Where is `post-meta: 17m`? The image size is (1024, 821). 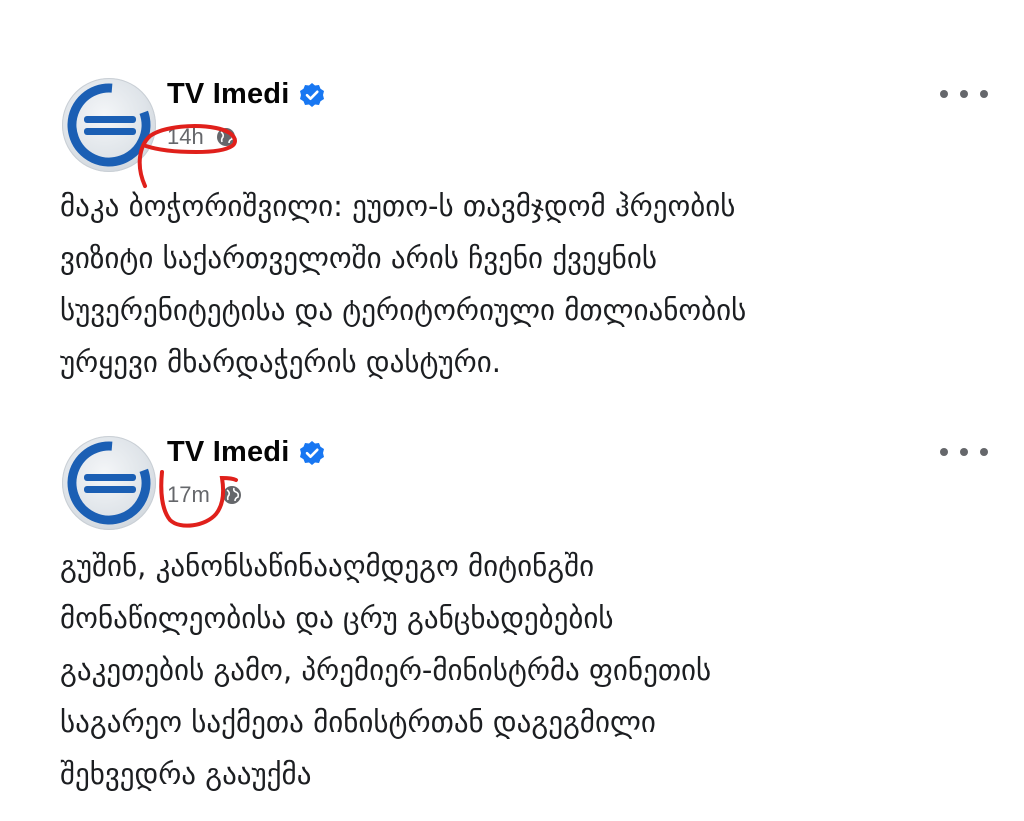 post-meta: 17m is located at coordinates (204, 495).